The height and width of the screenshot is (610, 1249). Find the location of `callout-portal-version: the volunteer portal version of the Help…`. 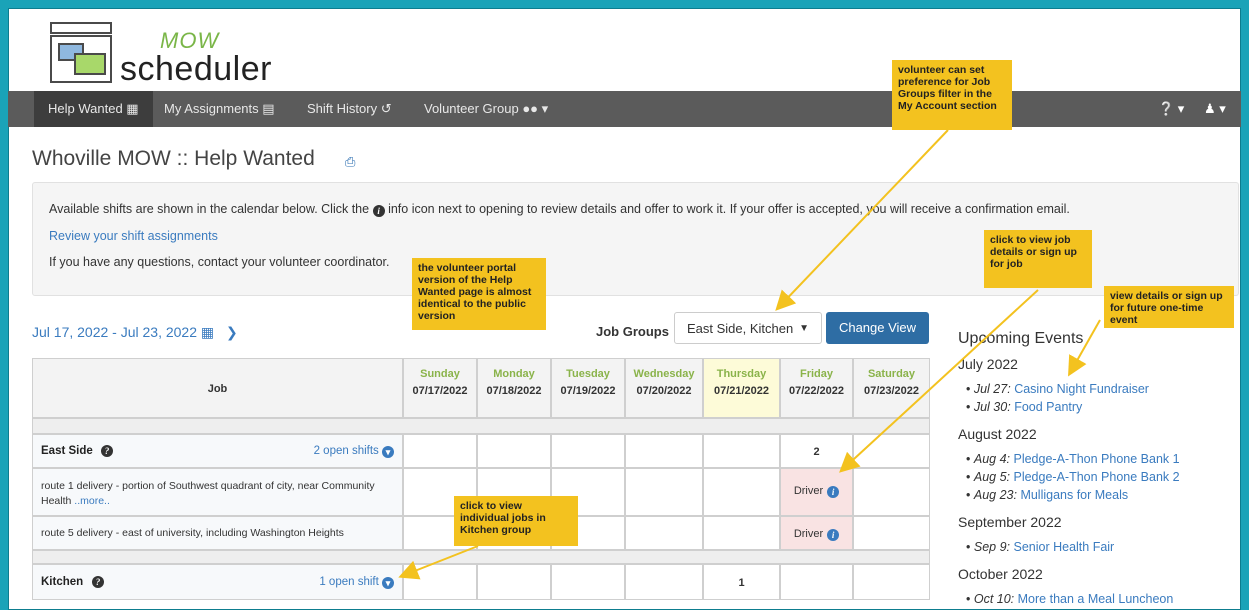

callout-portal-version: the volunteer portal version of the Help… is located at coordinates (479, 294).